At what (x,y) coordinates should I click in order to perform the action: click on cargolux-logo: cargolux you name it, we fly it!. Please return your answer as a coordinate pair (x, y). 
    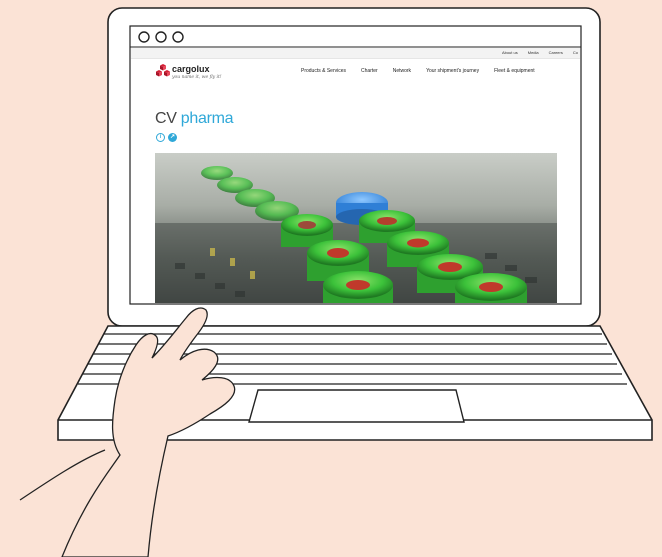
    Looking at the image, I should click on (195, 75).